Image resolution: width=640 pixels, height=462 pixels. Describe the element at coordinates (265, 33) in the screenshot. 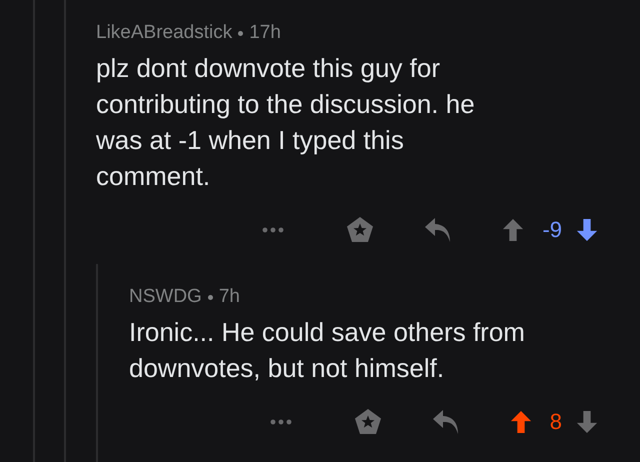

I see `comment-age: 17h` at that location.